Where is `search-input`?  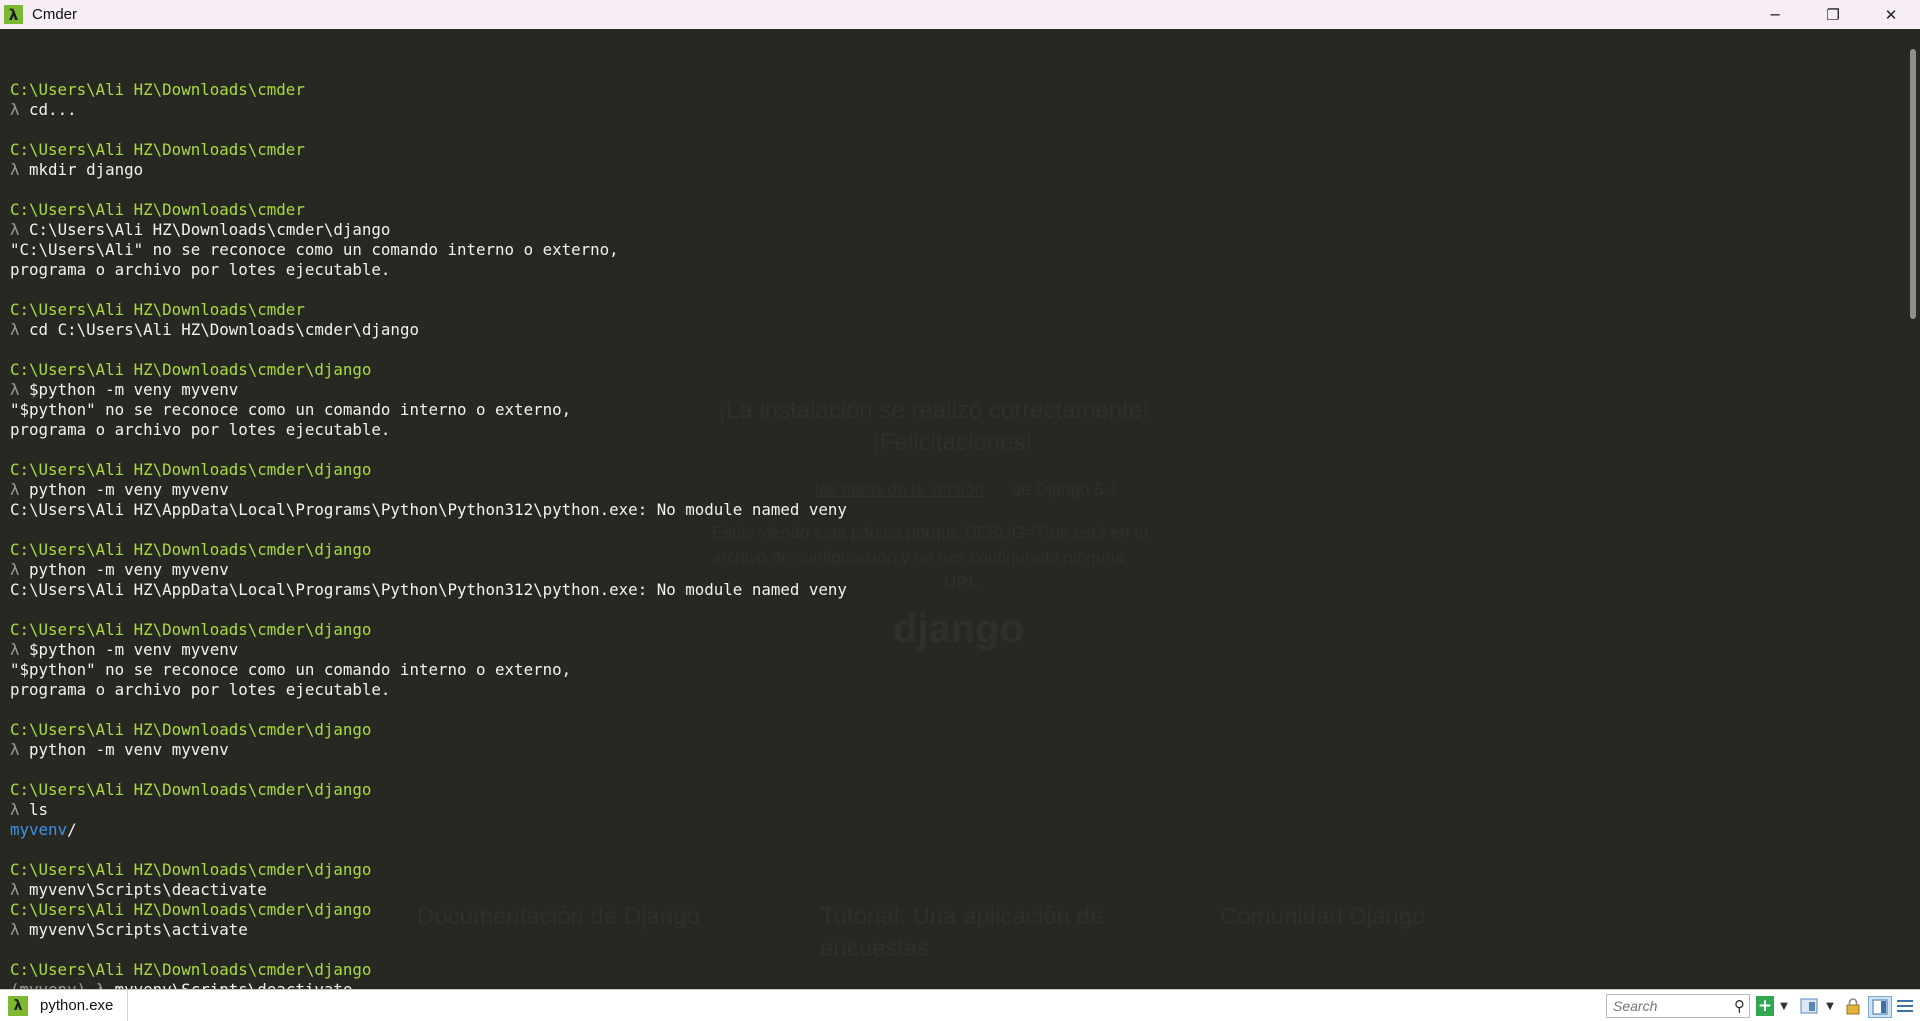
search-input is located at coordinates (1668, 1006).